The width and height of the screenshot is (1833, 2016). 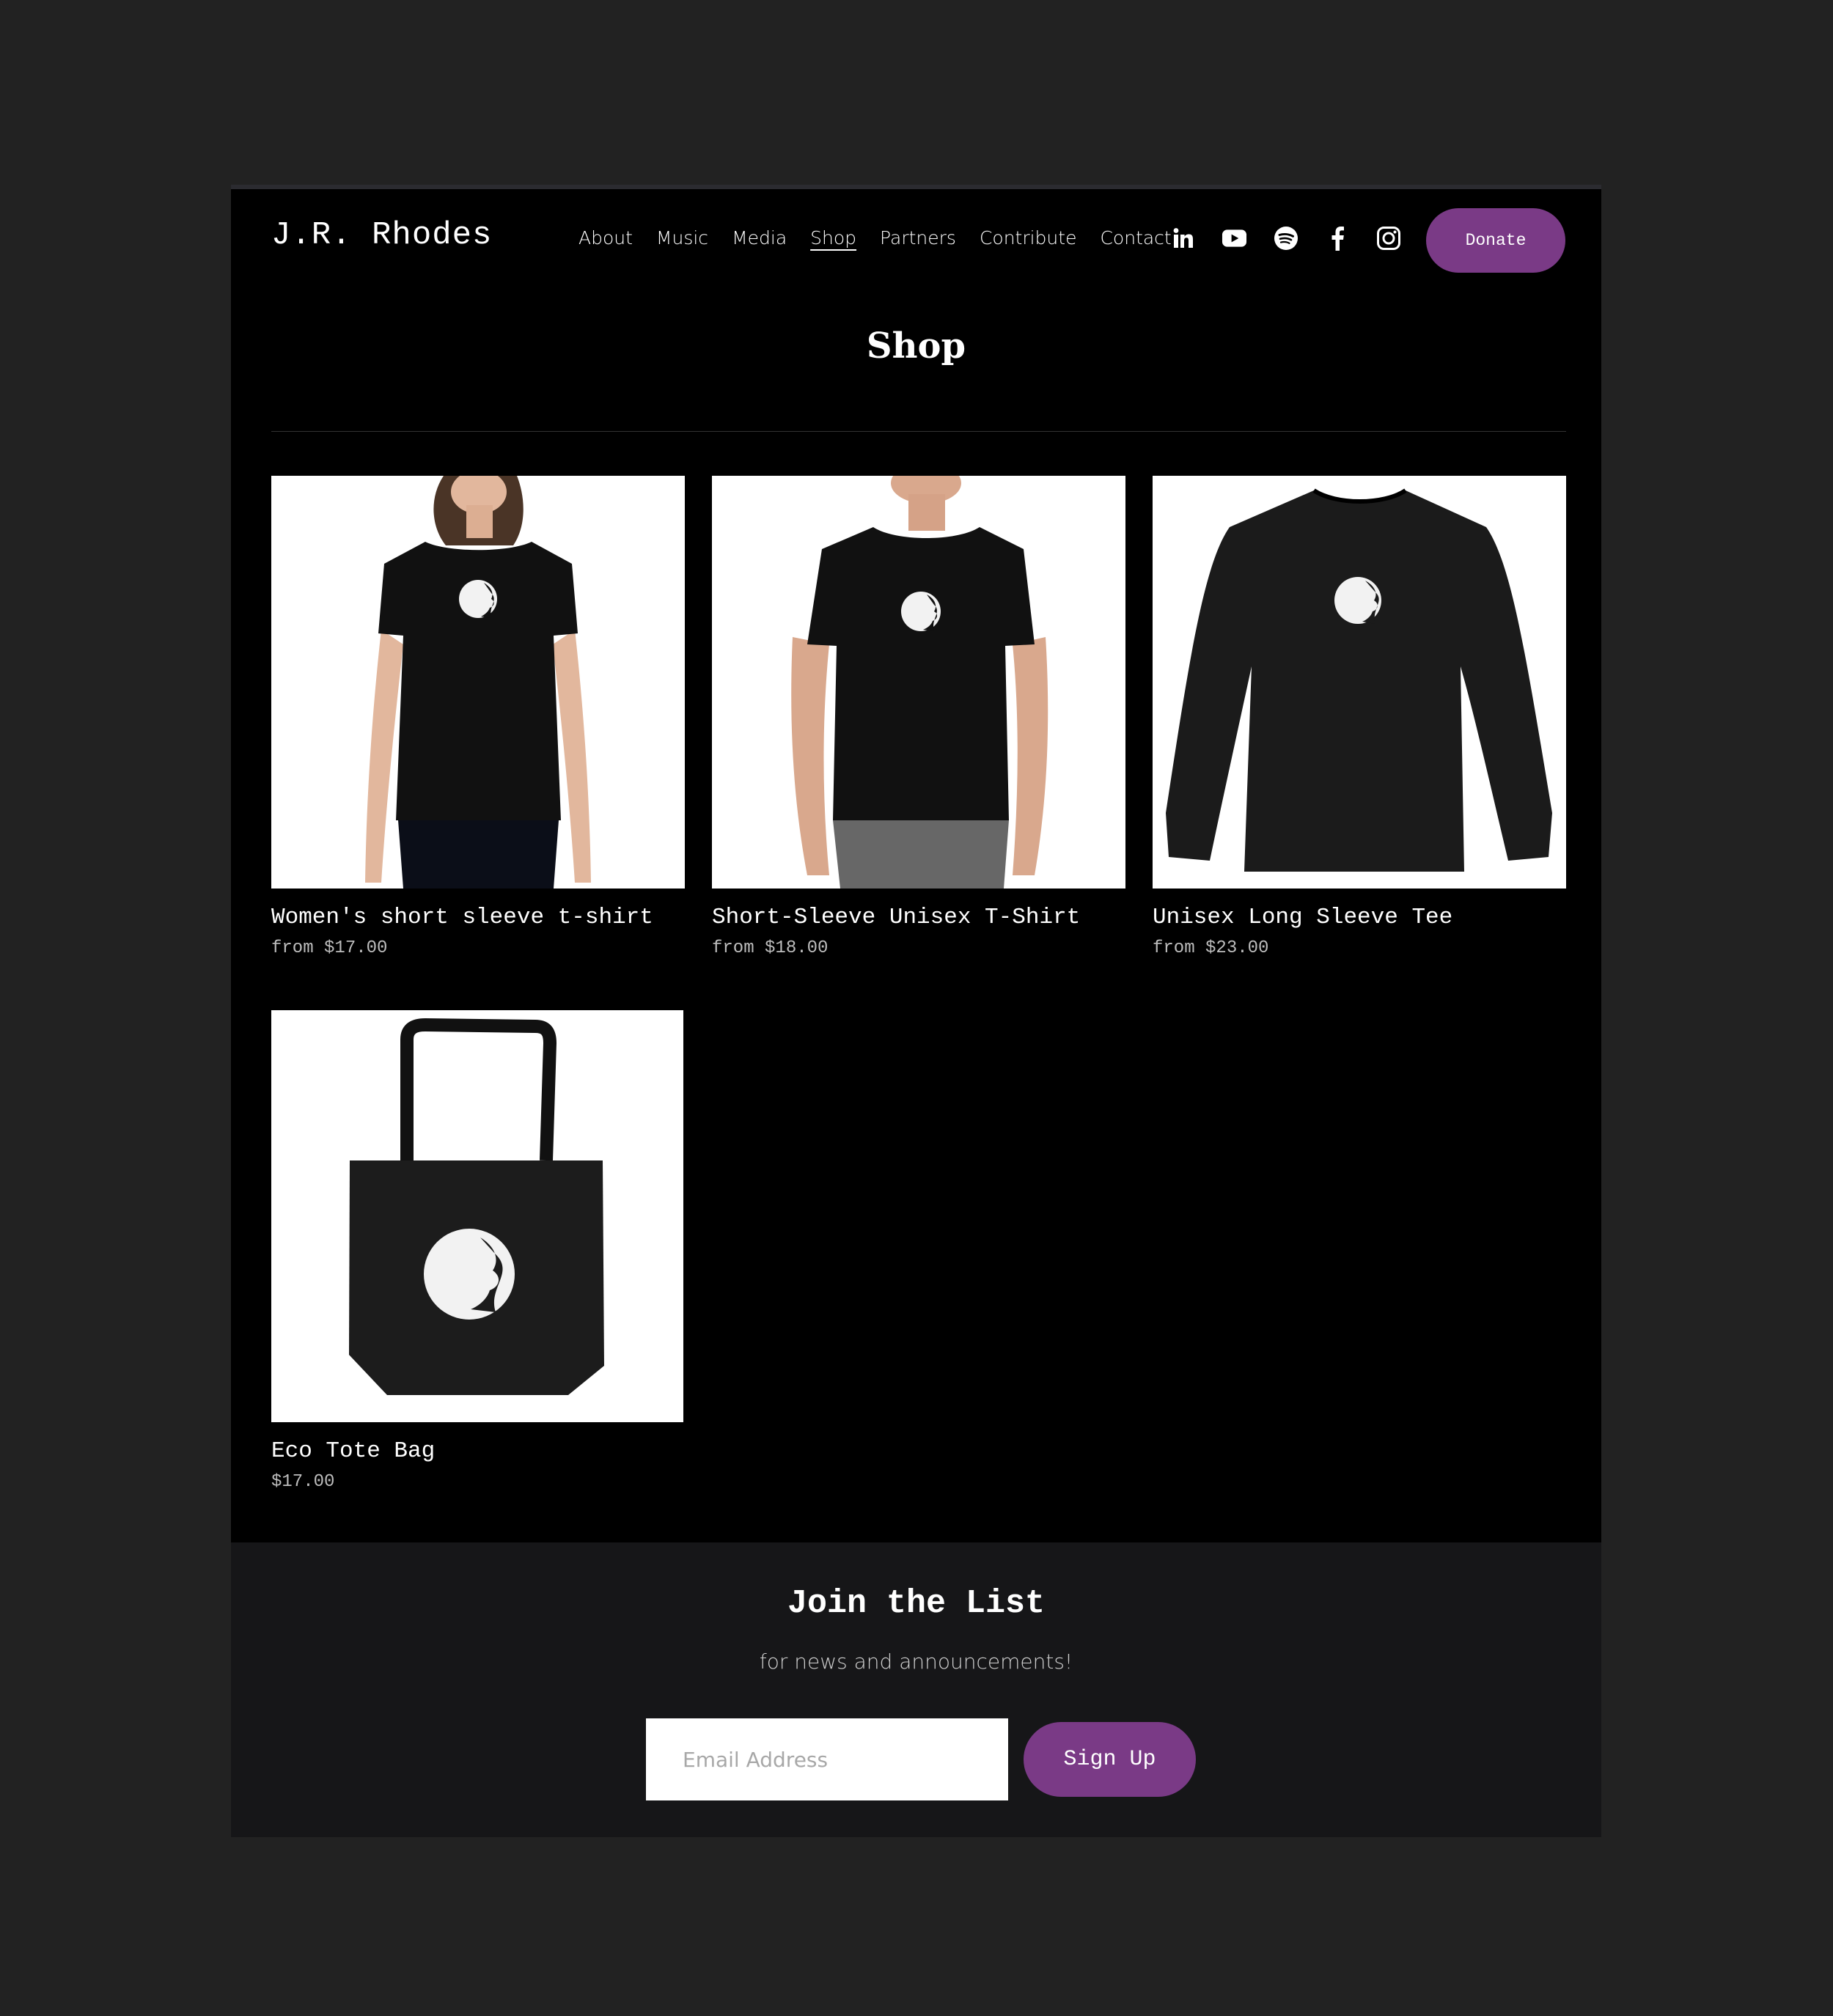 I want to click on sign-up-button: Sign Up, so click(x=1110, y=1760).